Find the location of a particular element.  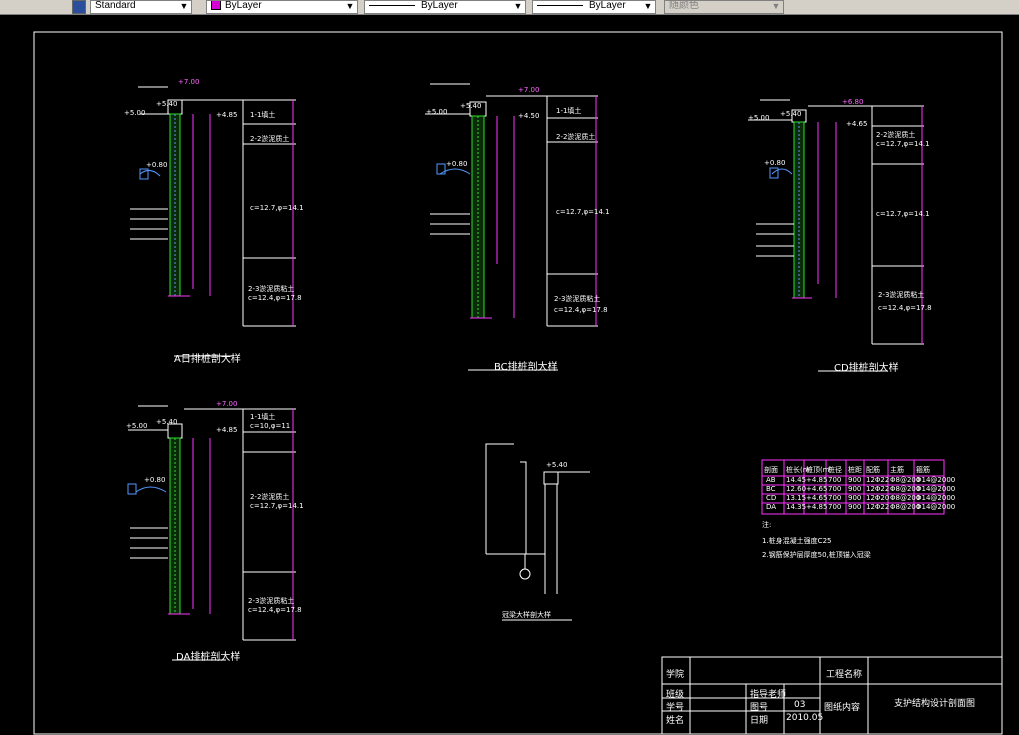

linetype-dropdown: ByLayer ▼ is located at coordinates (445, 7).